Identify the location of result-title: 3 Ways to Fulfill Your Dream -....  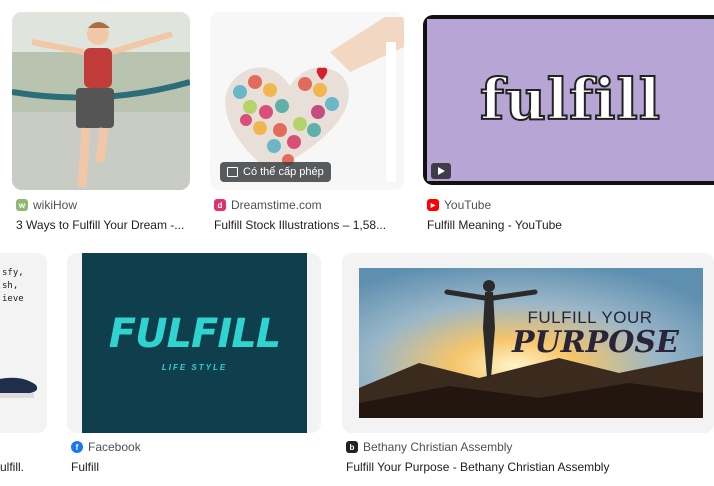
(106, 225).